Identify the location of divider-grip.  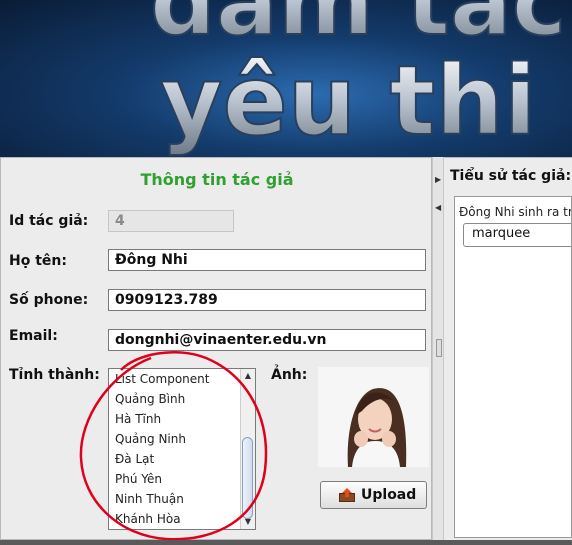
(439, 348).